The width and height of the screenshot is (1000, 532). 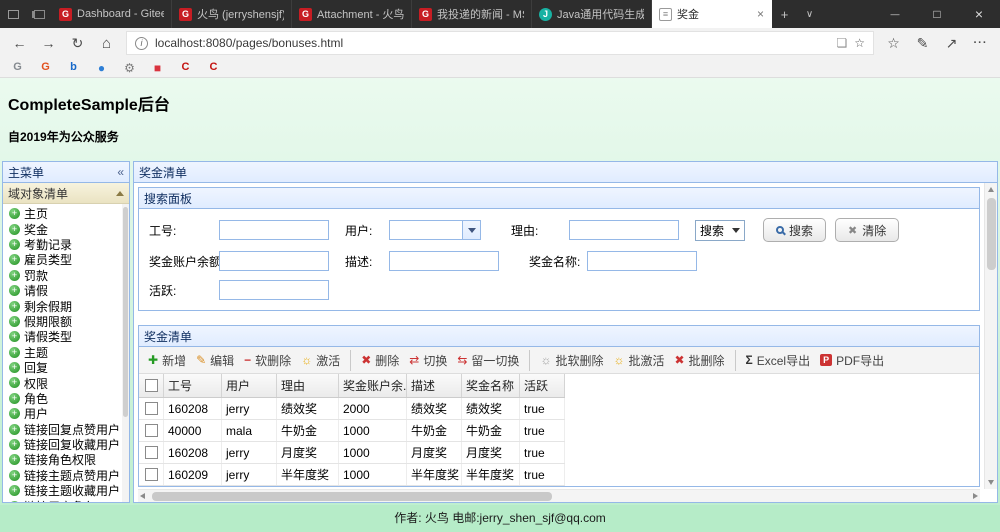 What do you see at coordinates (167, 360) in the screenshot?
I see `toolbar-button: 新增` at bounding box center [167, 360].